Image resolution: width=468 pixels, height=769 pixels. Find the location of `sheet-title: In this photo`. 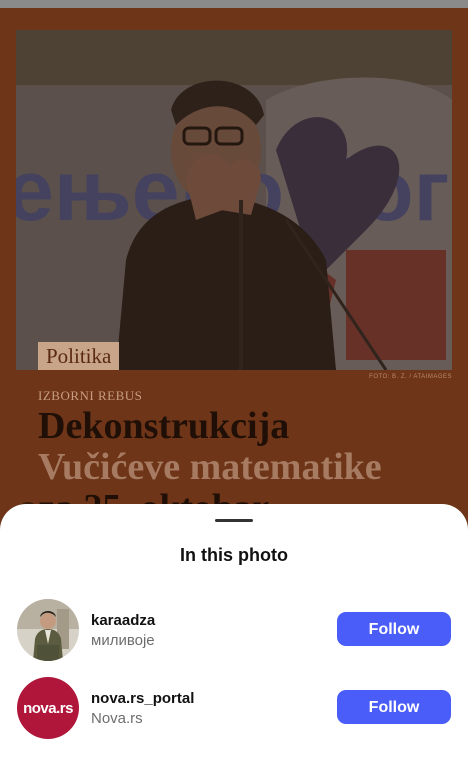

sheet-title: In this photo is located at coordinates (234, 555).